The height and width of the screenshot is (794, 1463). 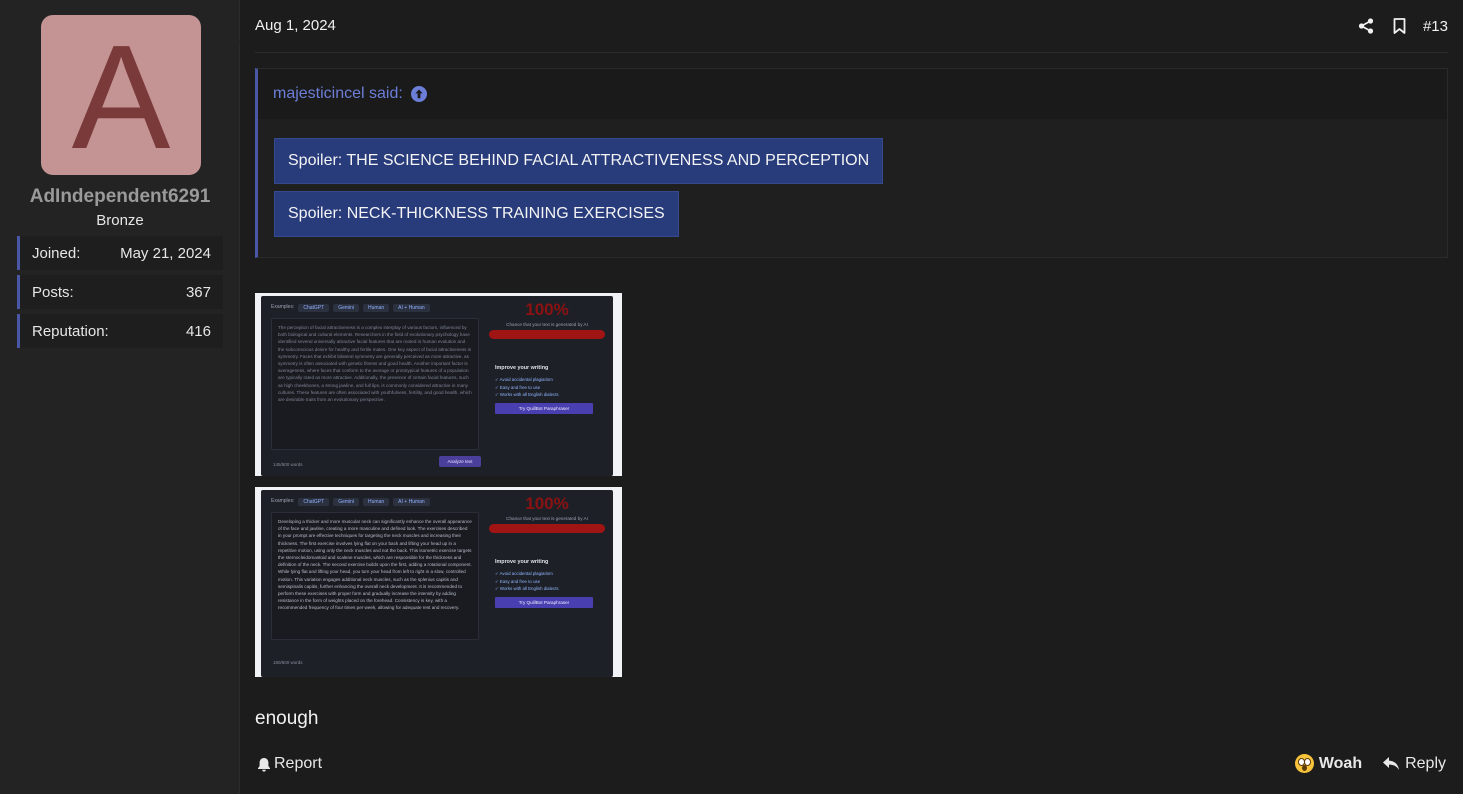 I want to click on stat-label: Posts:, so click(x=53, y=292).